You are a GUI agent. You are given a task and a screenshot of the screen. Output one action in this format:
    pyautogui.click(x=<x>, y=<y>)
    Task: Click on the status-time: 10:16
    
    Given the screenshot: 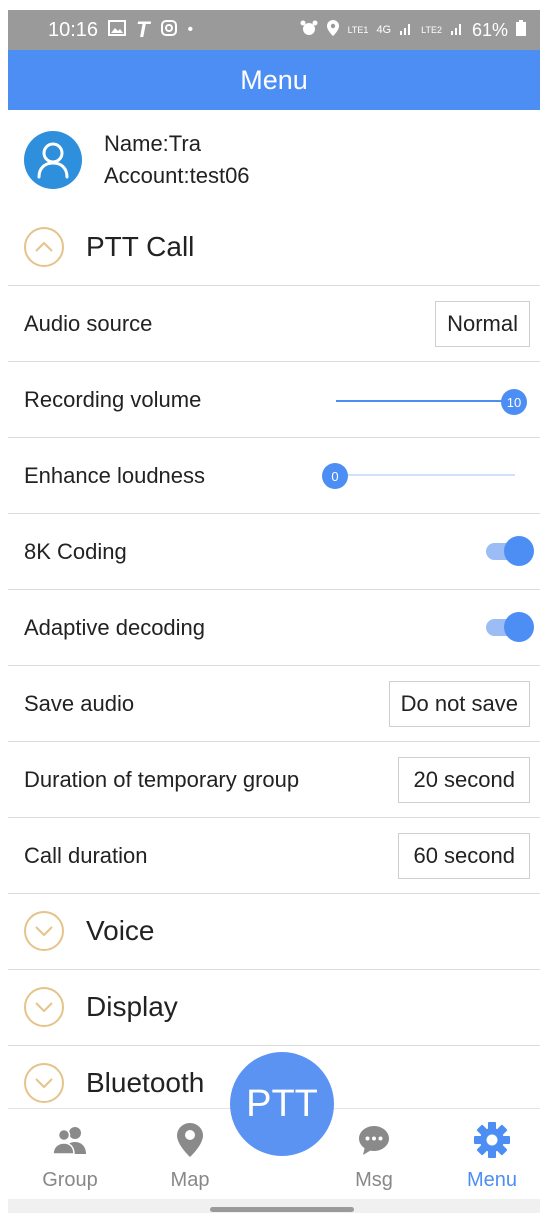 What is the action you would take?
    pyautogui.click(x=73, y=29)
    